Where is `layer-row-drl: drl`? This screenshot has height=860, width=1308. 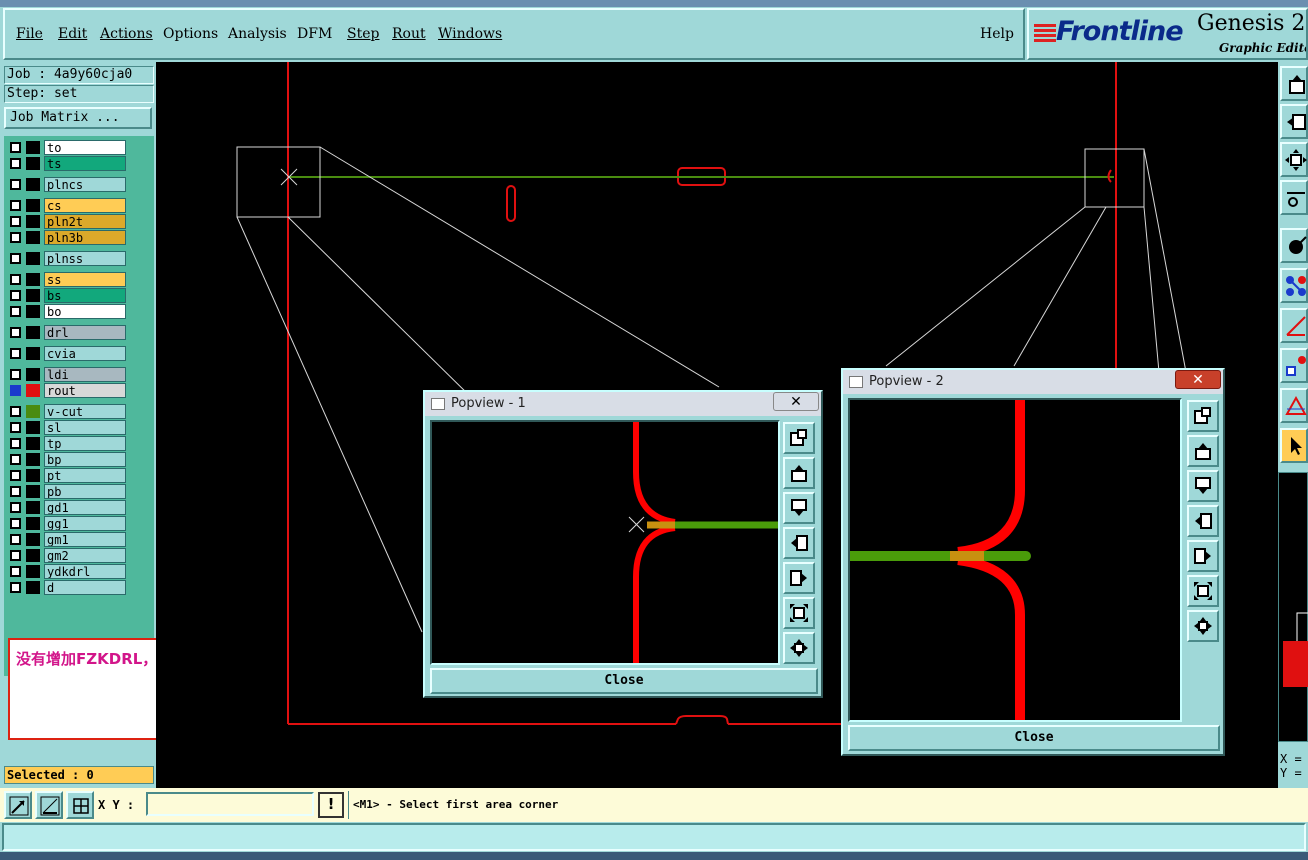 layer-row-drl: drl is located at coordinates (67, 332).